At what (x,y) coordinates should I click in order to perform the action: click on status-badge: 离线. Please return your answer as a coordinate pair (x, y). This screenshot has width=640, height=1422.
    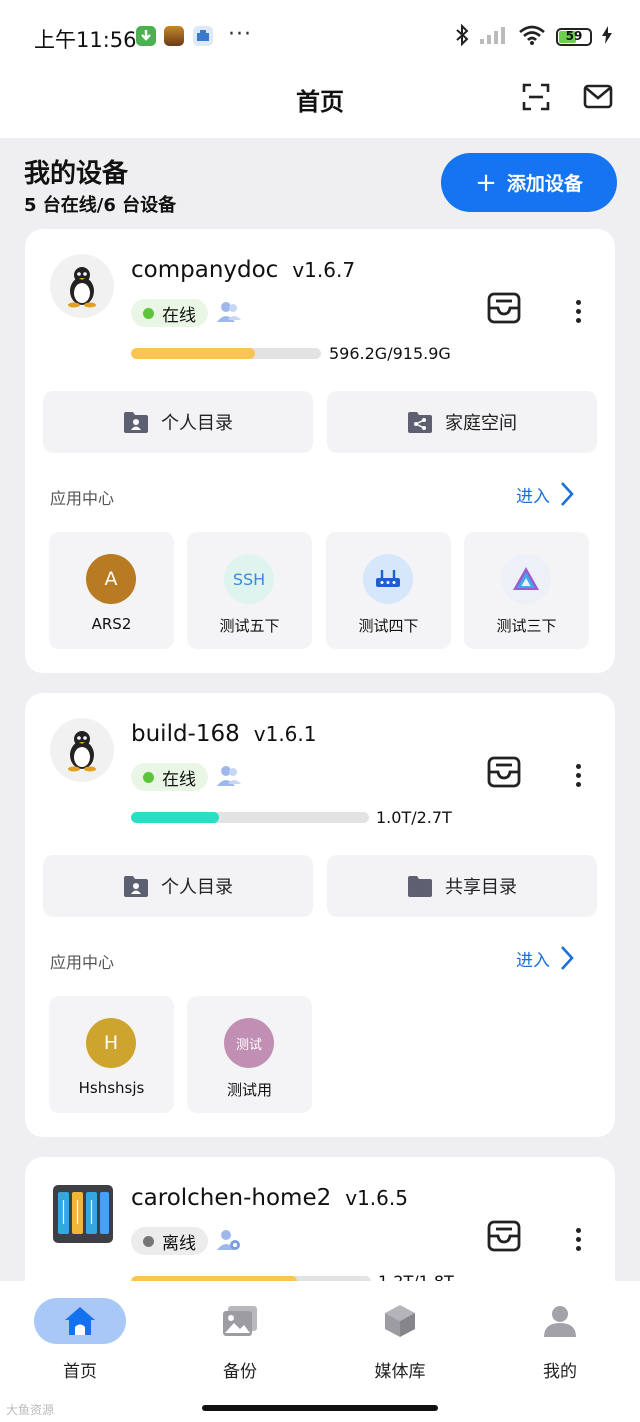
    Looking at the image, I should click on (169, 1241).